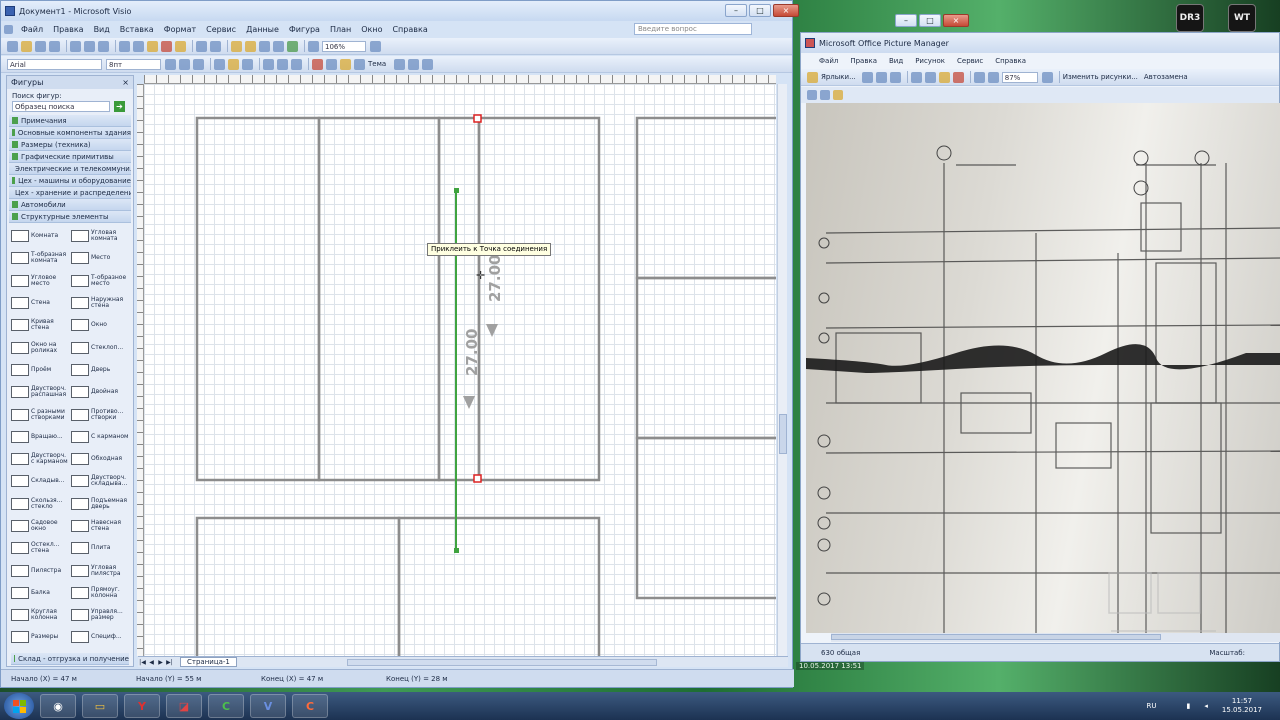 The image size is (1280, 720). What do you see at coordinates (219, 64) in the screenshot?
I see `align-left-icon` at bounding box center [219, 64].